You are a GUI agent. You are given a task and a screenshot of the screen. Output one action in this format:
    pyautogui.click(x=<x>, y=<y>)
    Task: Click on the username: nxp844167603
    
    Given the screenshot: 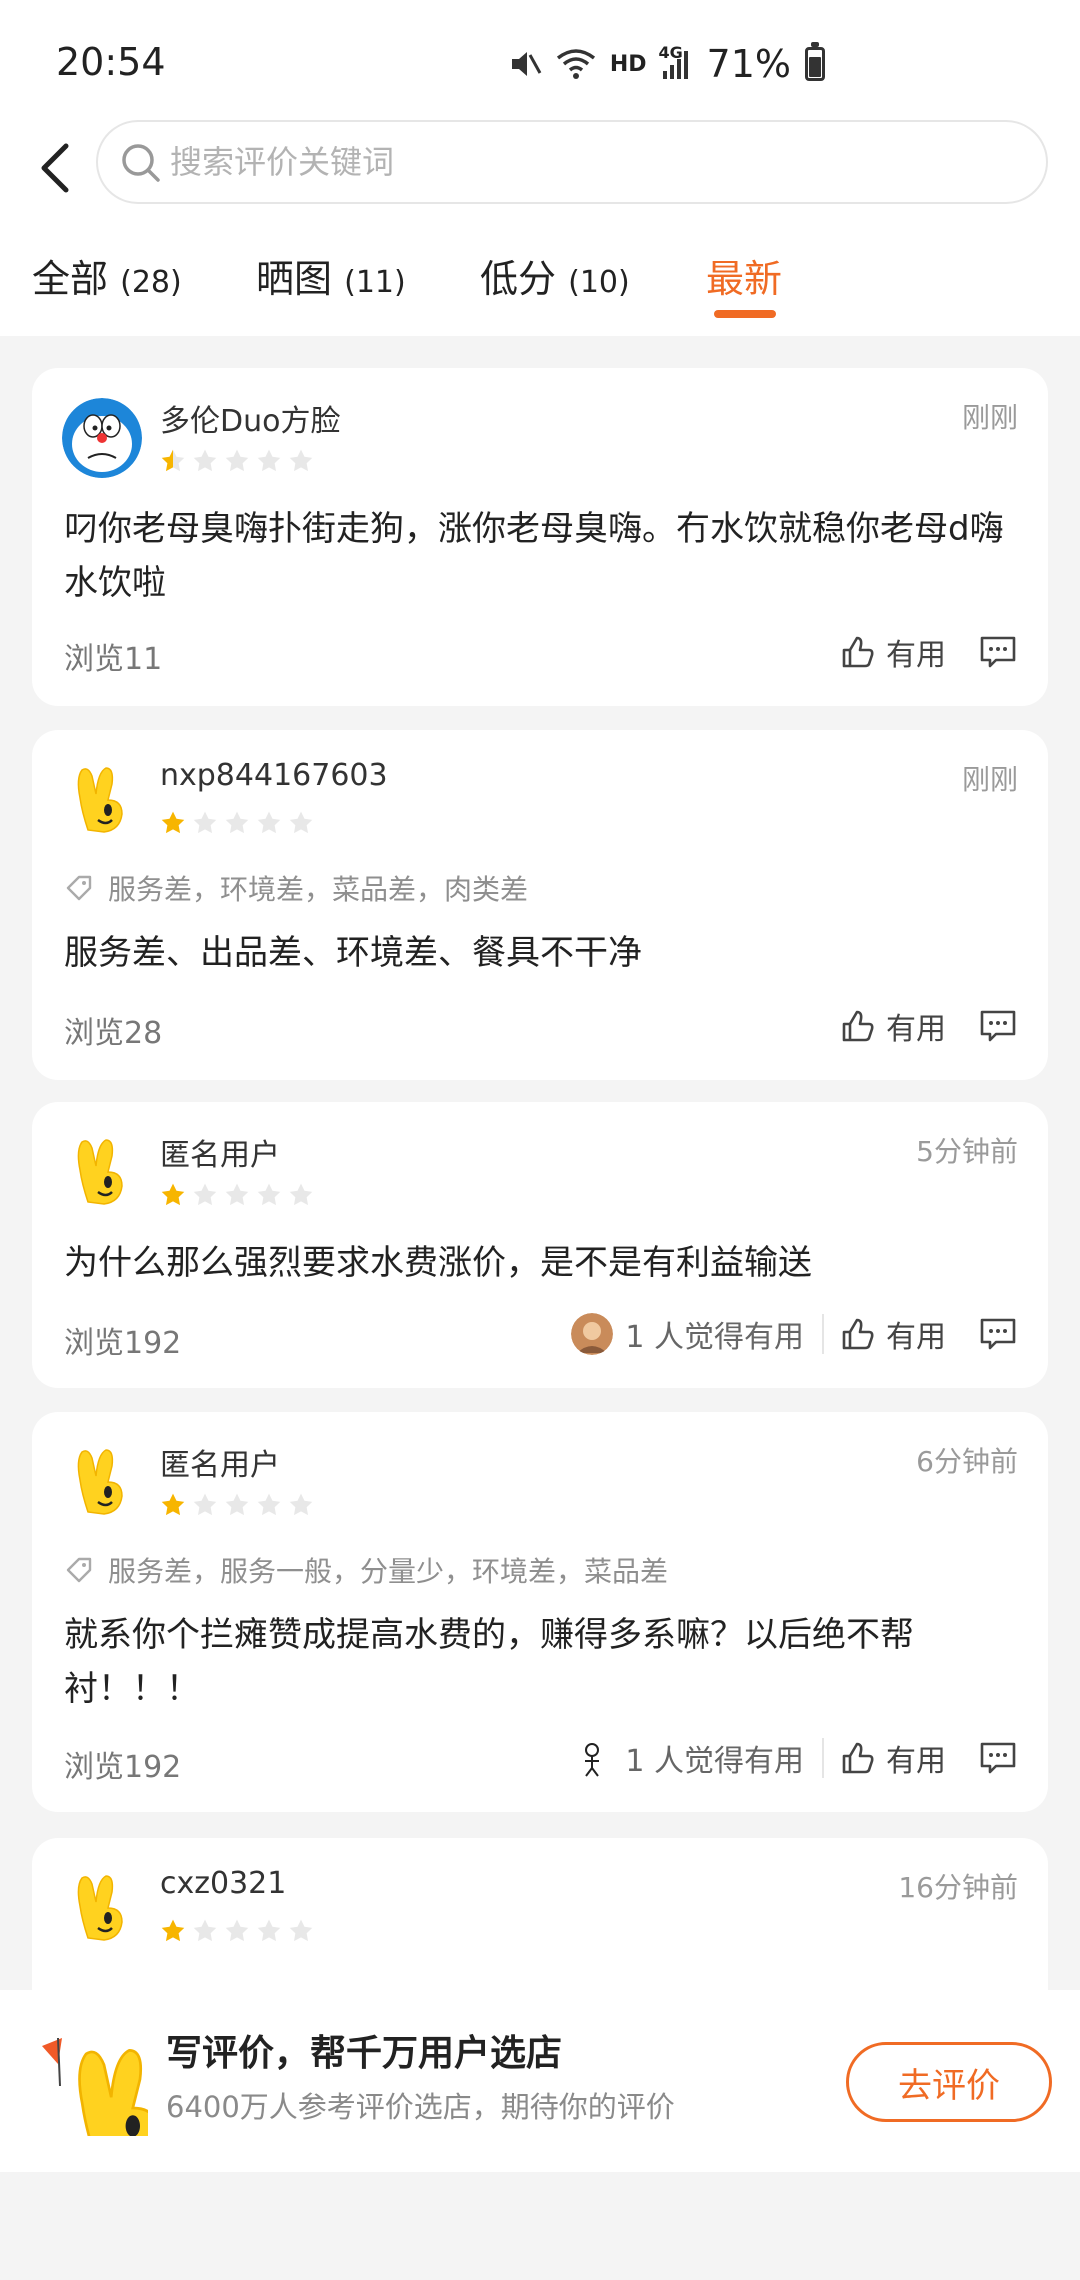 What is the action you would take?
    pyautogui.click(x=274, y=775)
    